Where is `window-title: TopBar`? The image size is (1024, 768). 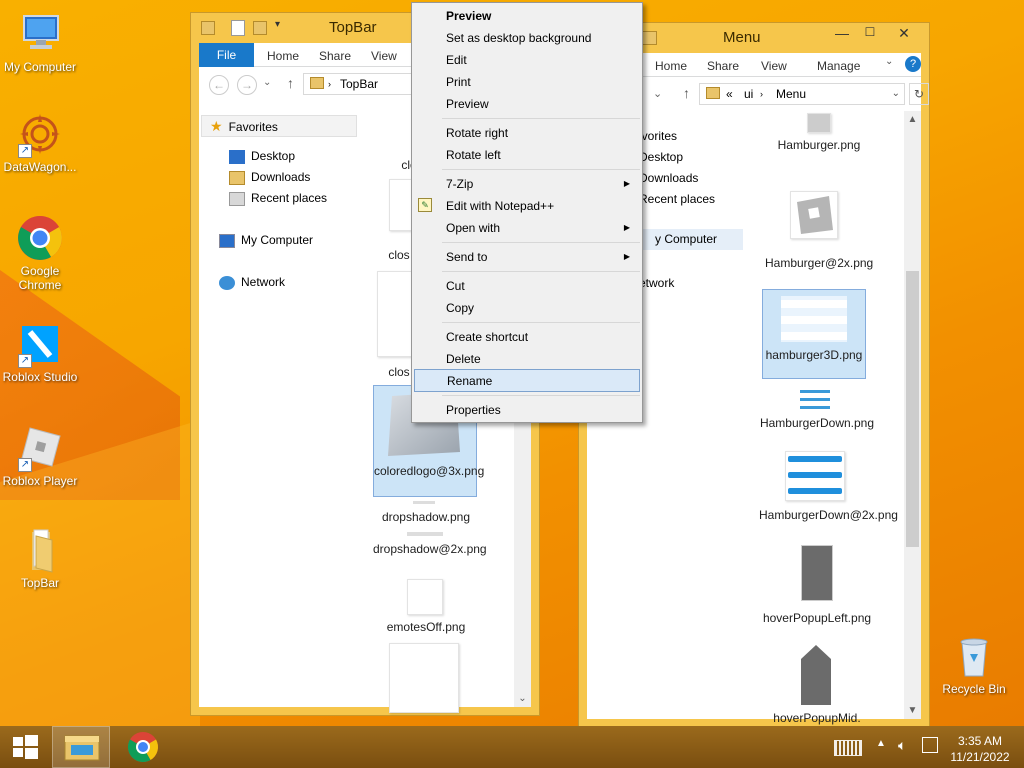
window-title: TopBar is located at coordinates (353, 27).